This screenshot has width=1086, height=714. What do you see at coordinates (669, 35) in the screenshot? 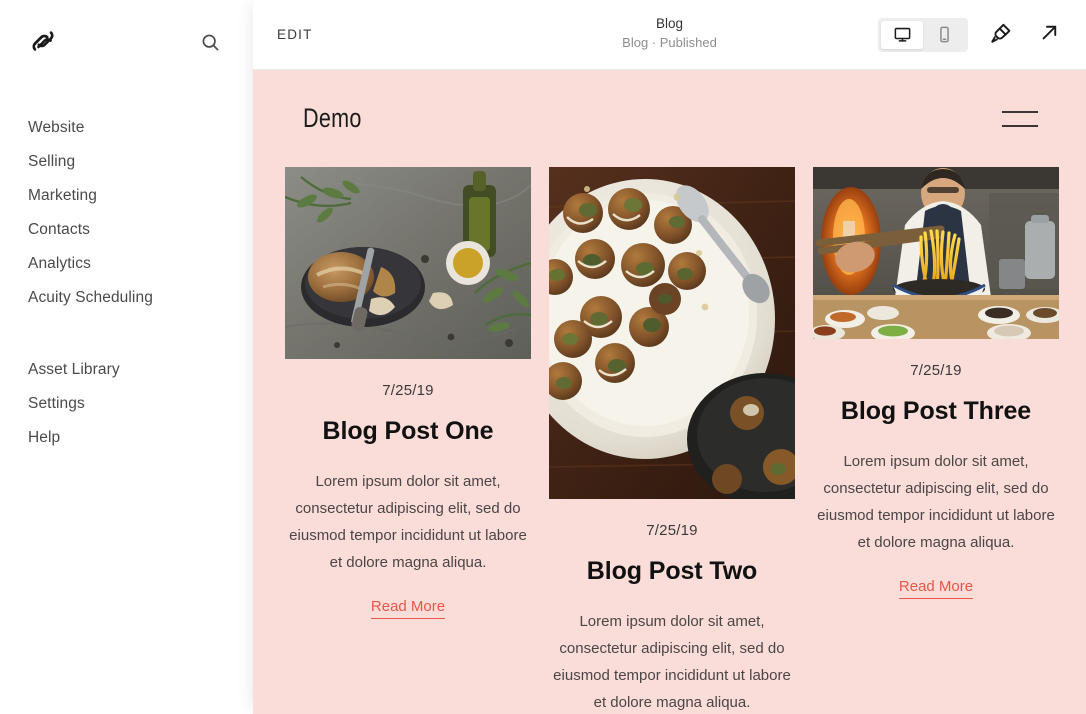
I see `preview-toolbar: EDIT Blog Blog · Published` at bounding box center [669, 35].